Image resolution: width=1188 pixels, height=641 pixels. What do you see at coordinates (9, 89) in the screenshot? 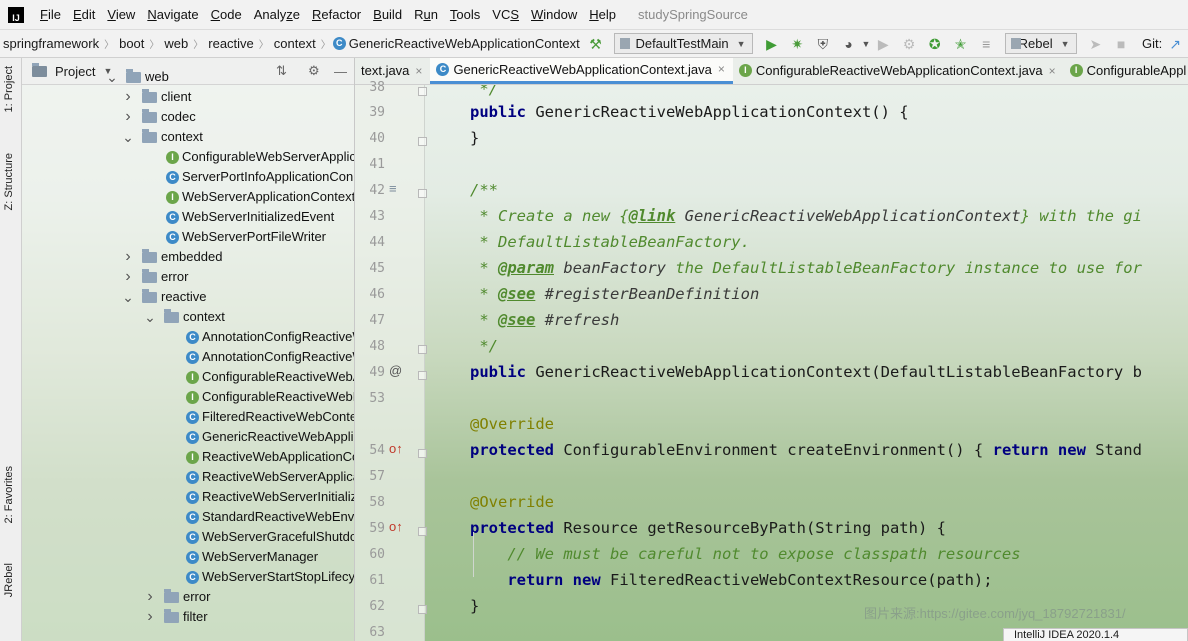
I see `tab-project: 1: Project` at bounding box center [9, 89].